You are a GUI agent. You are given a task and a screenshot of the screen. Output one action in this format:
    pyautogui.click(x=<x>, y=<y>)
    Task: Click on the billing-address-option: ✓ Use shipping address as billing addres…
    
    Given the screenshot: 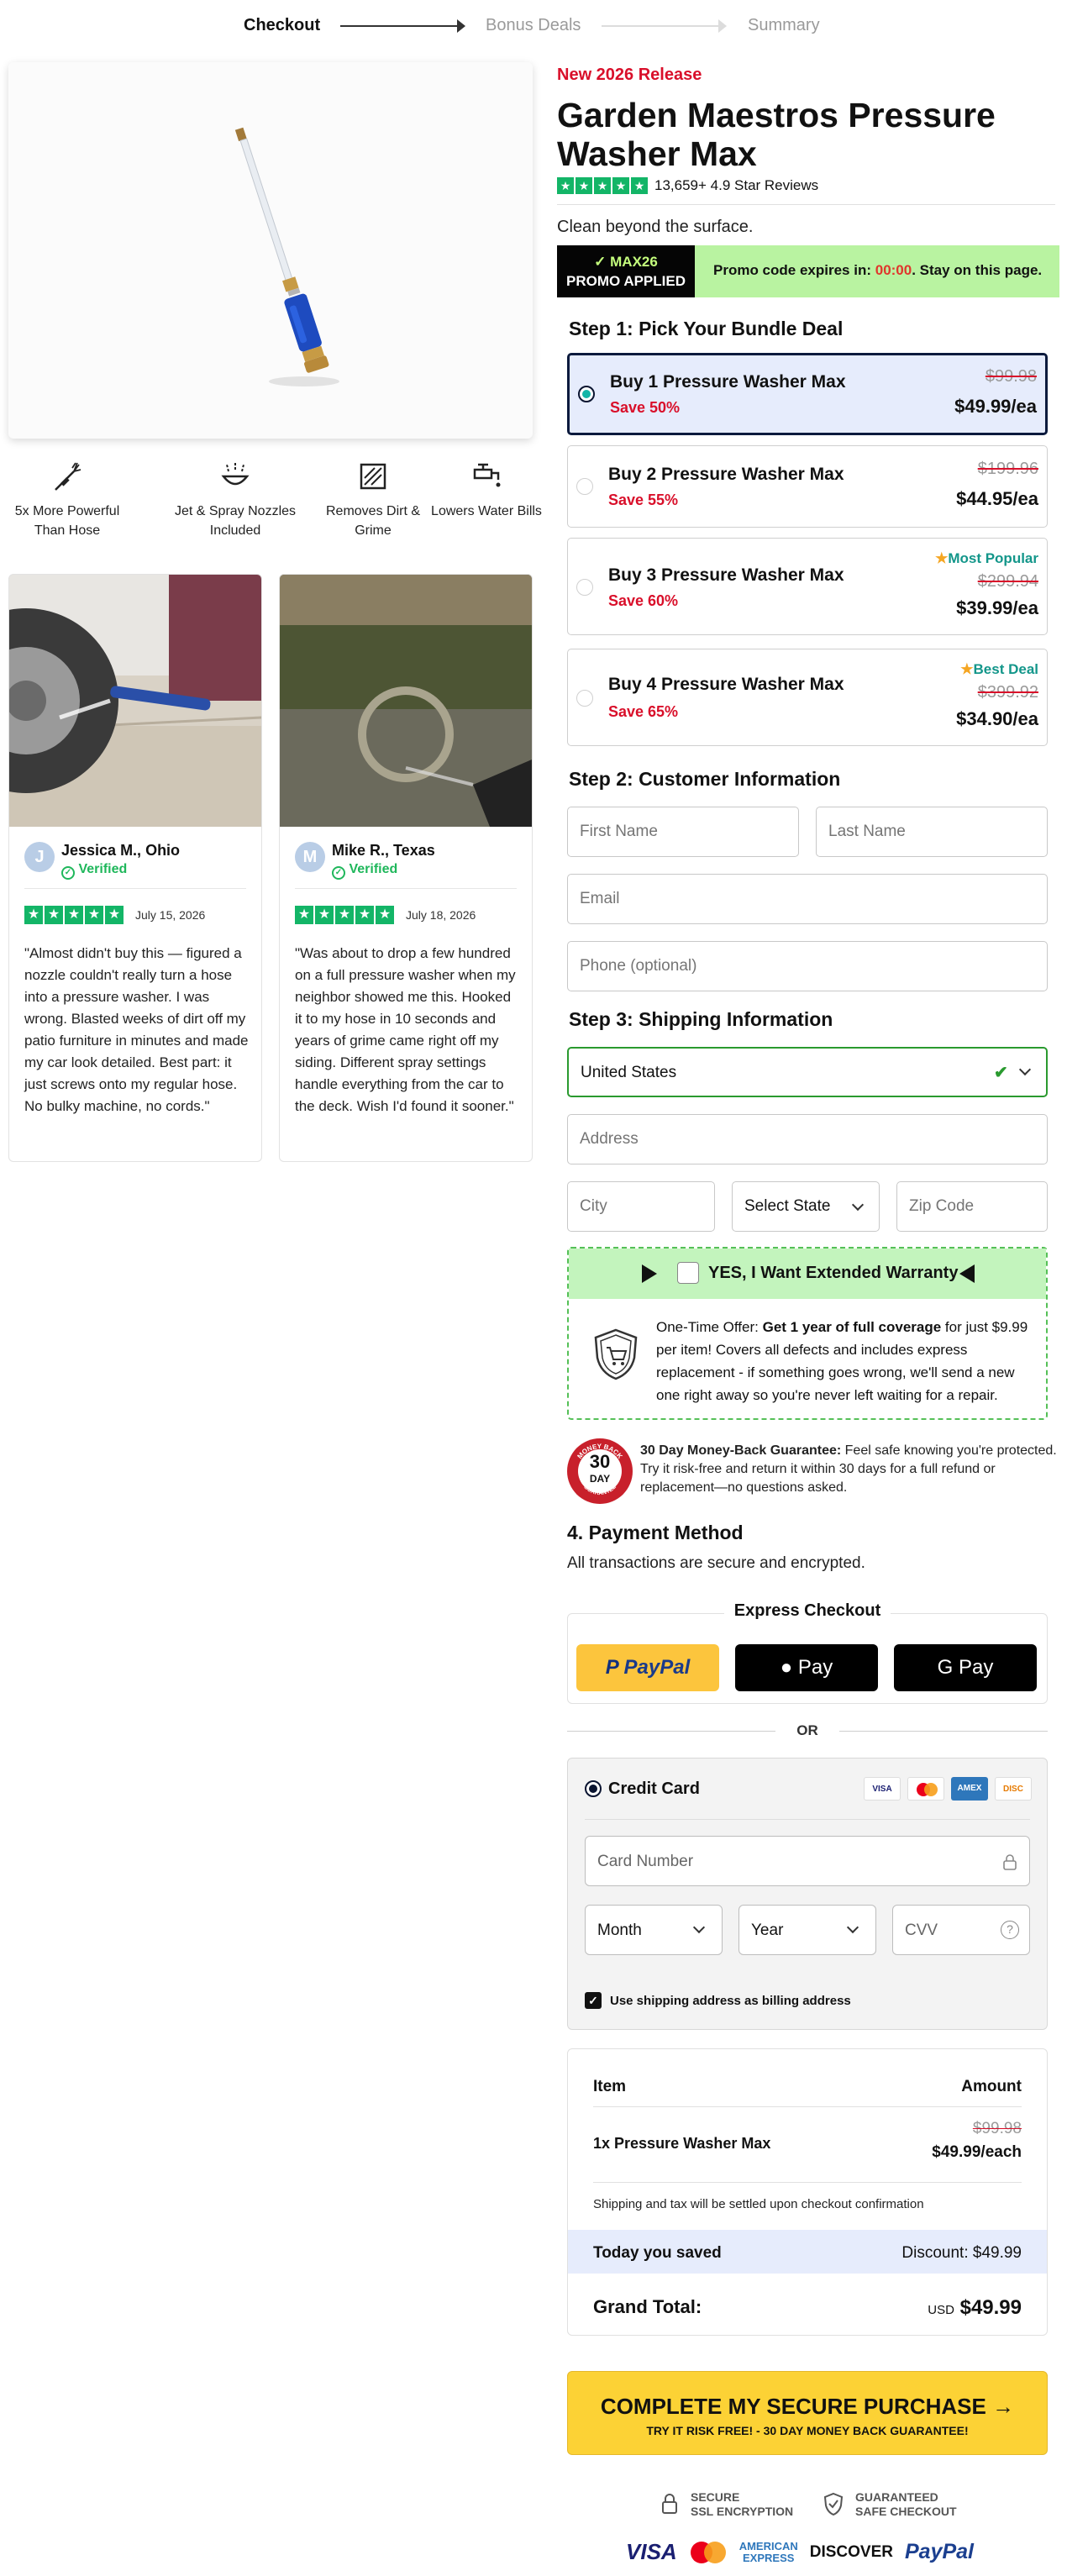 What is the action you would take?
    pyautogui.click(x=718, y=2000)
    